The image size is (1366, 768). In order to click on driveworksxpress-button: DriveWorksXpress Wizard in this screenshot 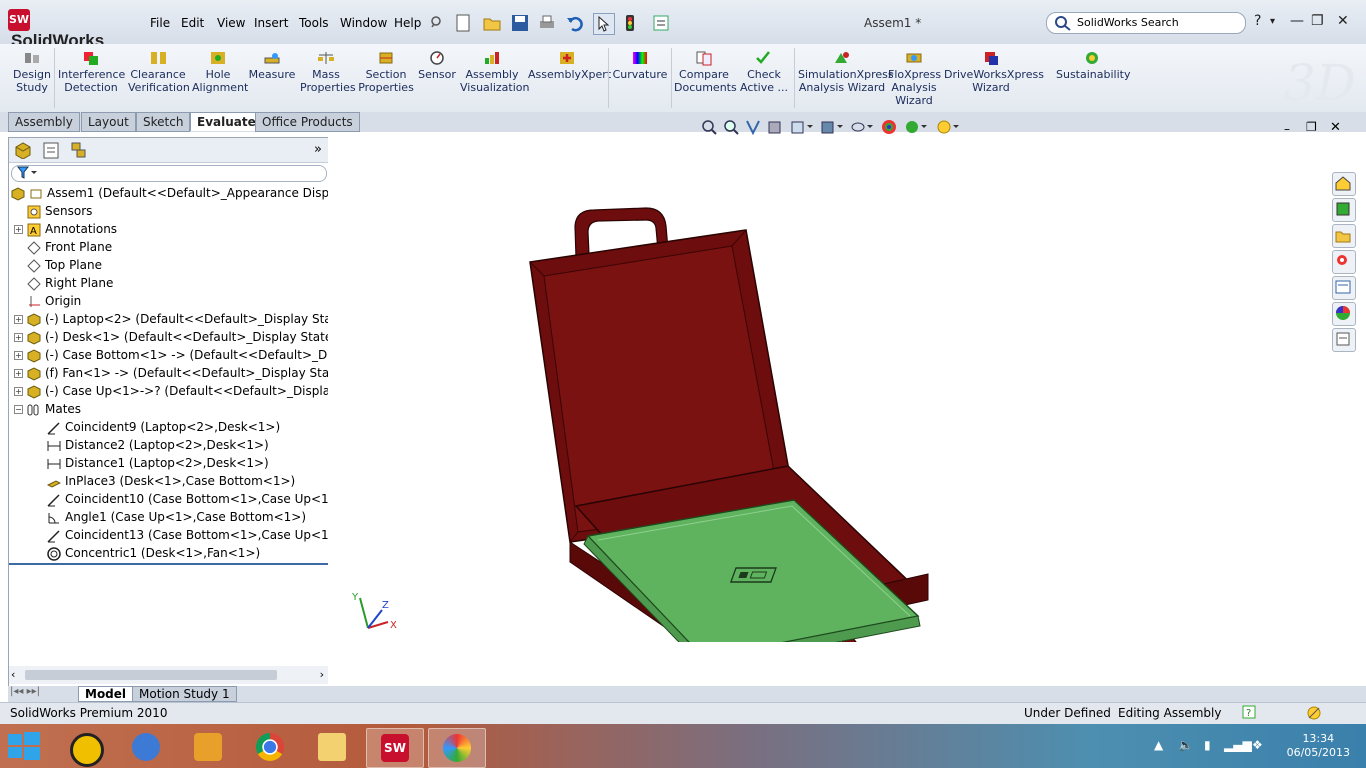, I will do `click(994, 72)`.